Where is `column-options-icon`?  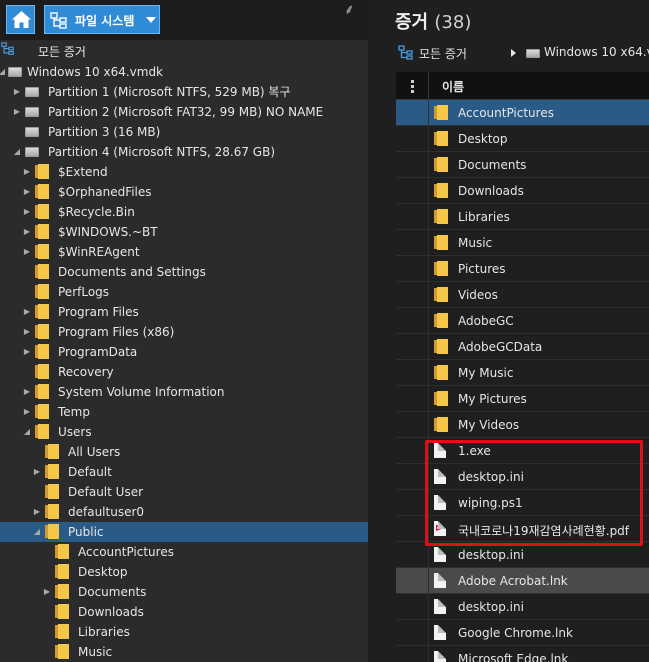 column-options-icon is located at coordinates (412, 86).